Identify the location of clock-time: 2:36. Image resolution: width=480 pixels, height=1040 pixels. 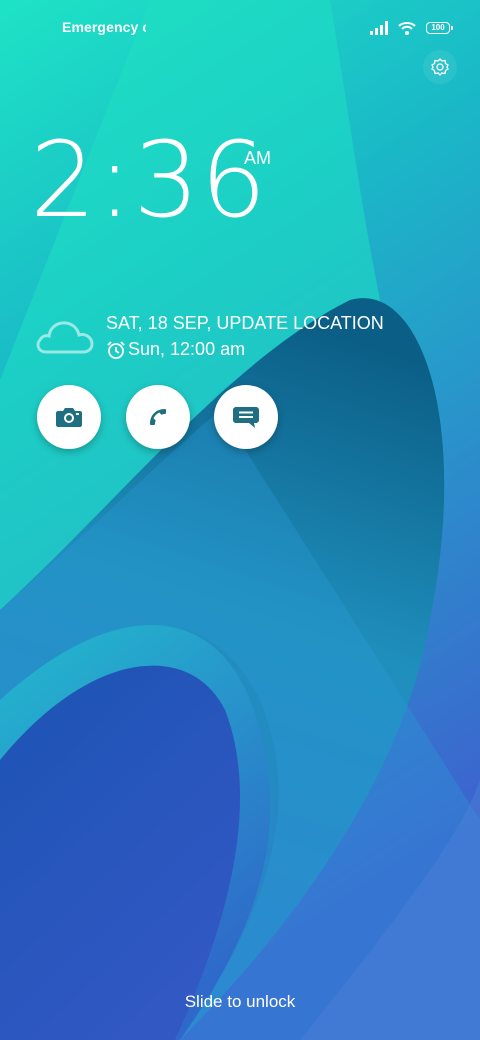
(149, 180).